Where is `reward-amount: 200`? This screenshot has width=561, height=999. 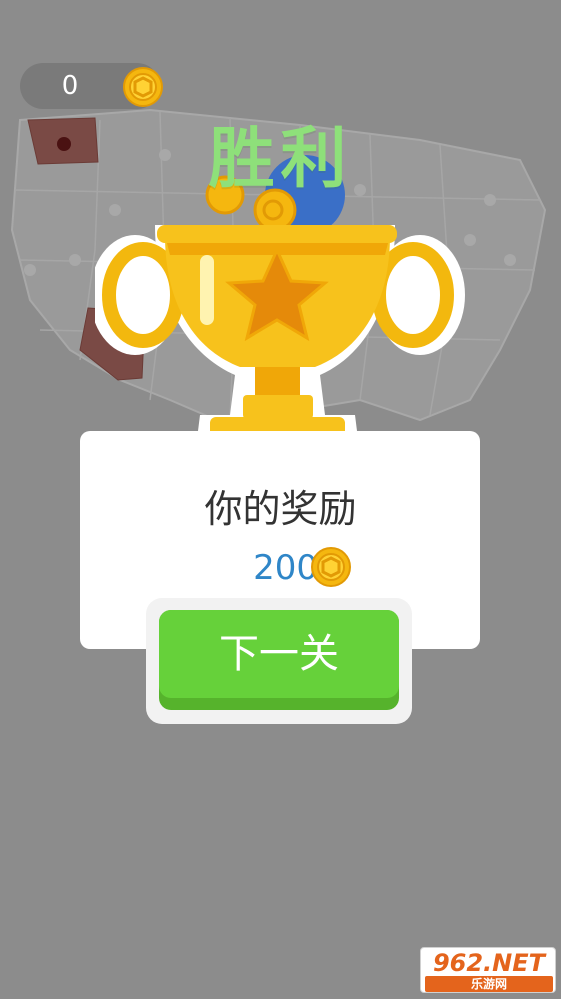
reward-amount: 200 is located at coordinates (285, 568).